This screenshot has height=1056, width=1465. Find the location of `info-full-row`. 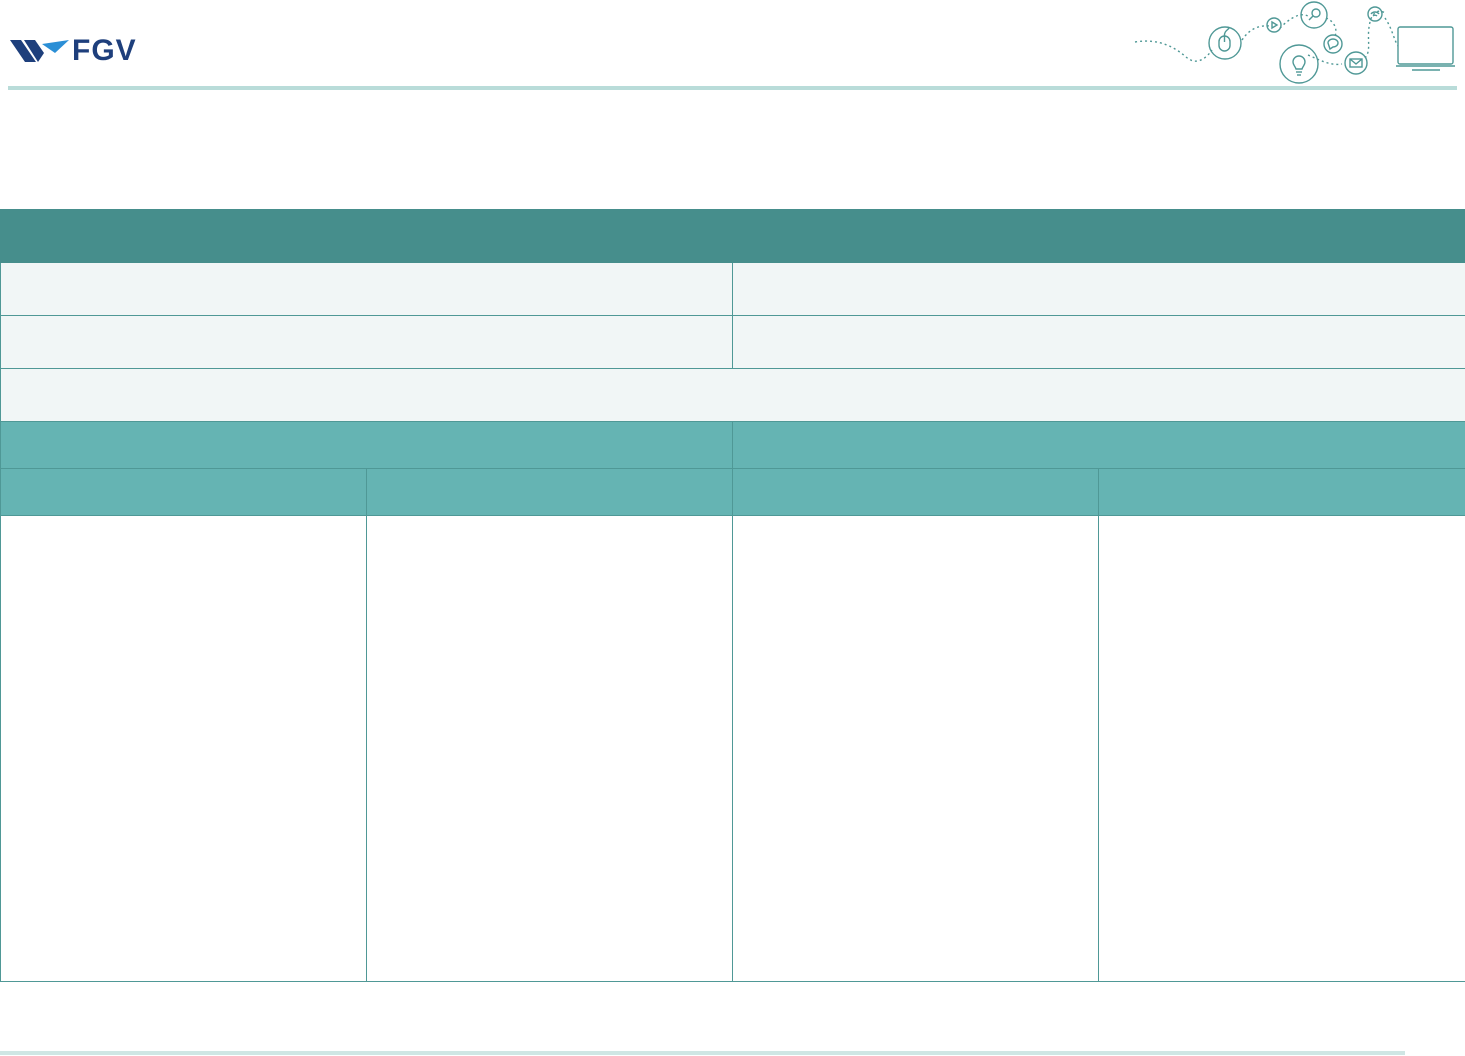

info-full-row is located at coordinates (732, 395).